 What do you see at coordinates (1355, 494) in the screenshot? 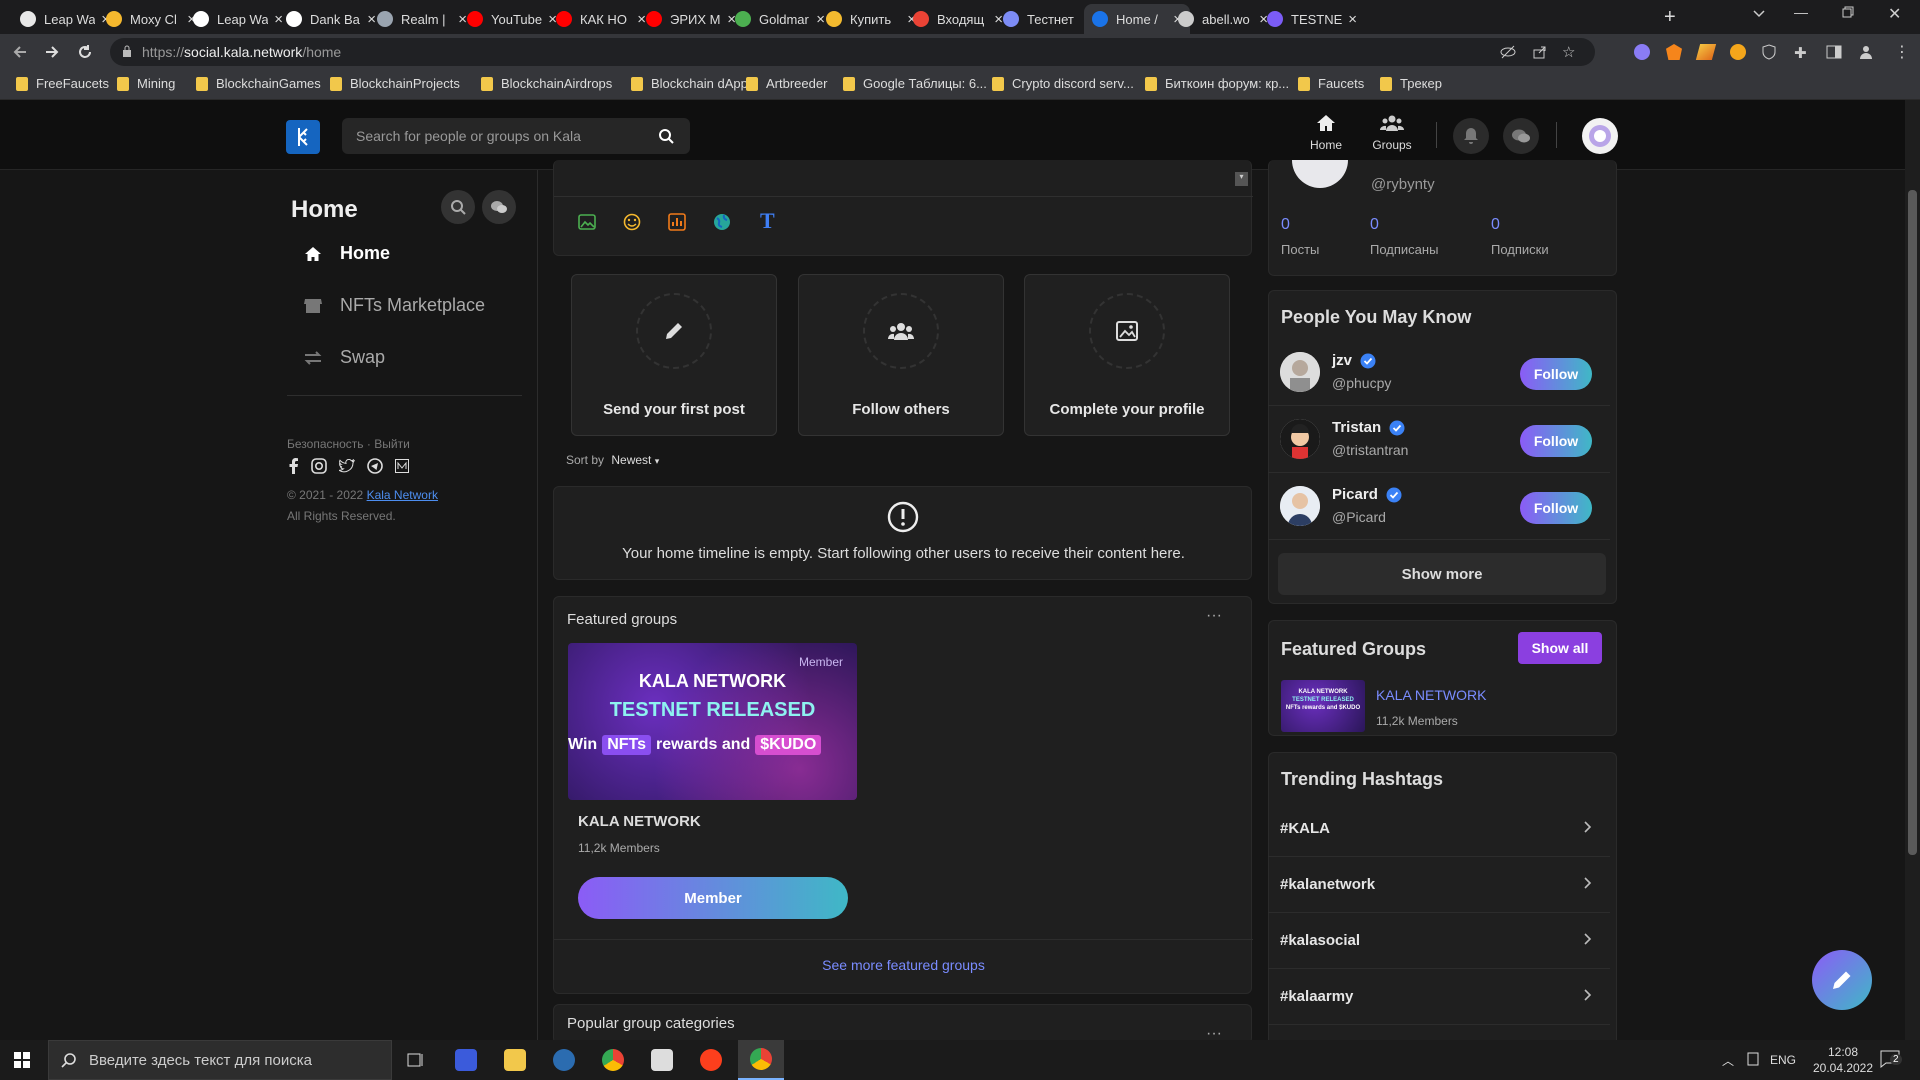
I see `user-name: Picard` at bounding box center [1355, 494].